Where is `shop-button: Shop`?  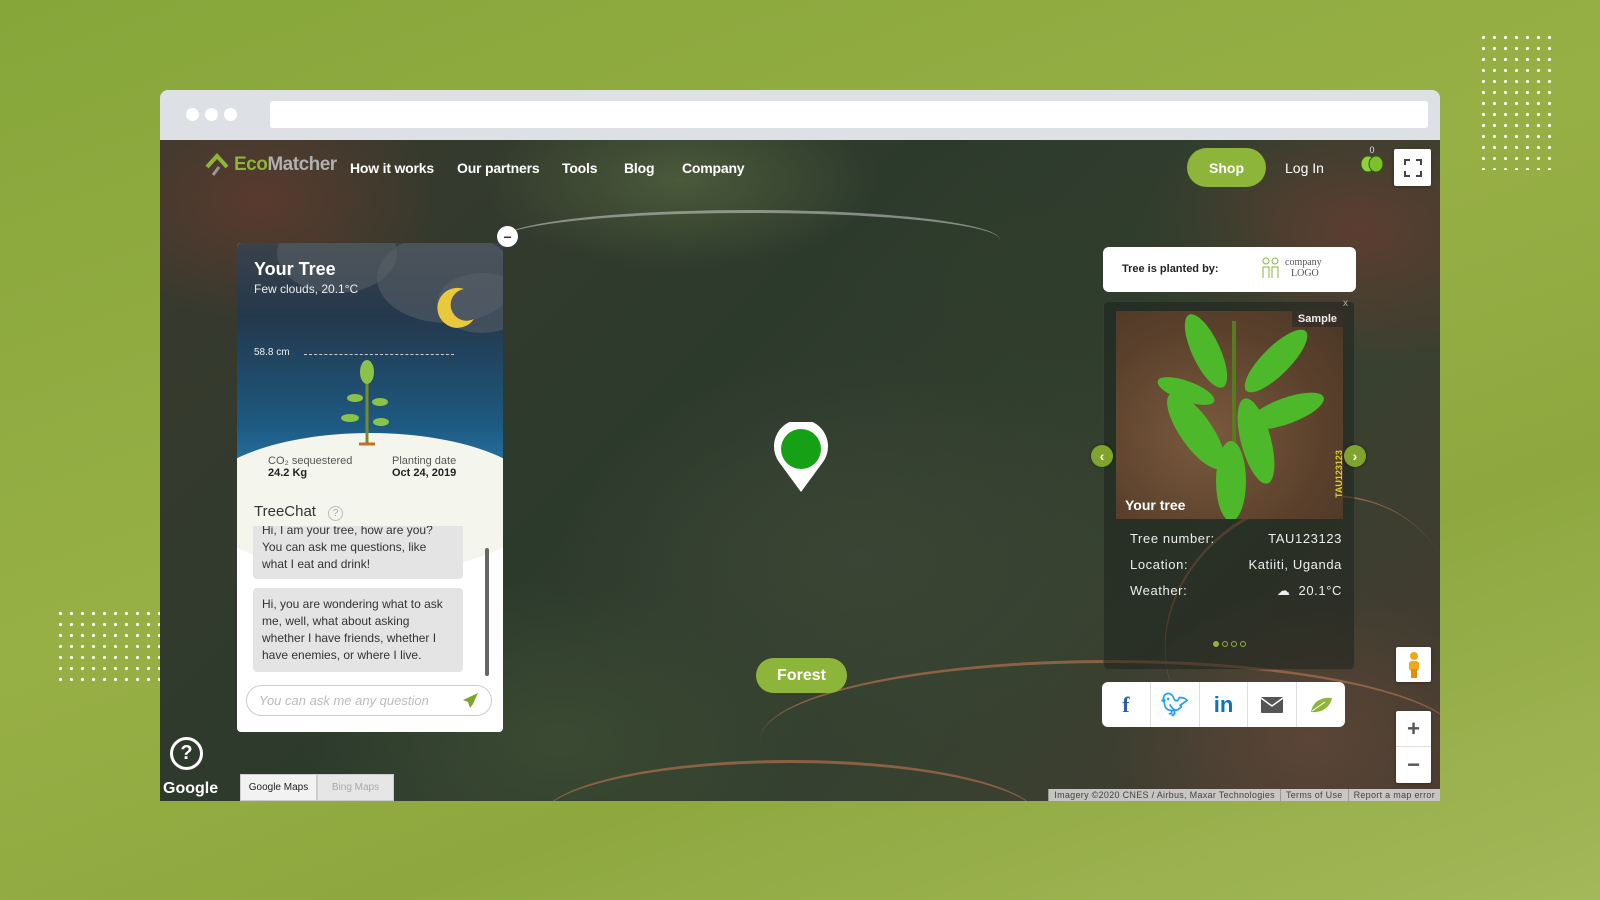 shop-button: Shop is located at coordinates (1226, 167).